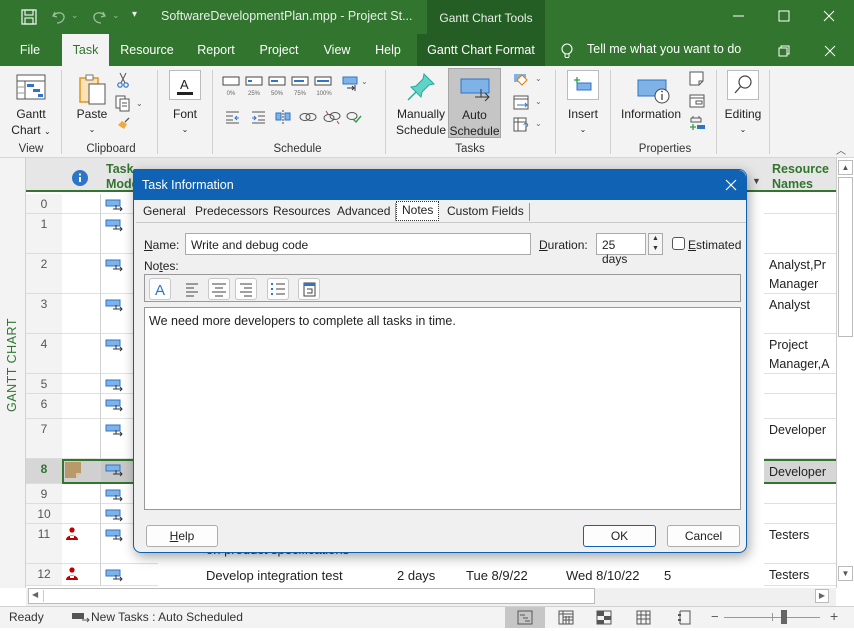  What do you see at coordinates (192, 289) in the screenshot?
I see `align-left-button` at bounding box center [192, 289].